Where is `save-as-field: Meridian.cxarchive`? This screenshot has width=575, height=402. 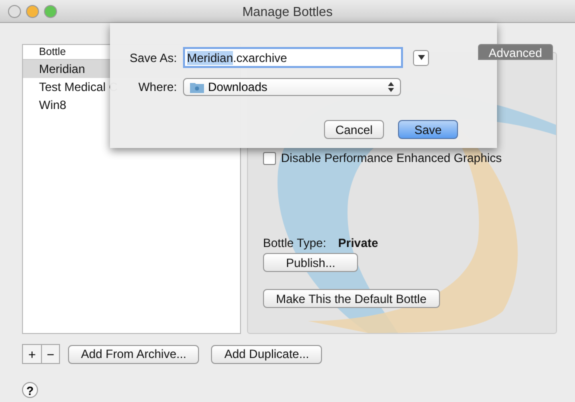
save-as-field: Meridian.cxarchive is located at coordinates (293, 57).